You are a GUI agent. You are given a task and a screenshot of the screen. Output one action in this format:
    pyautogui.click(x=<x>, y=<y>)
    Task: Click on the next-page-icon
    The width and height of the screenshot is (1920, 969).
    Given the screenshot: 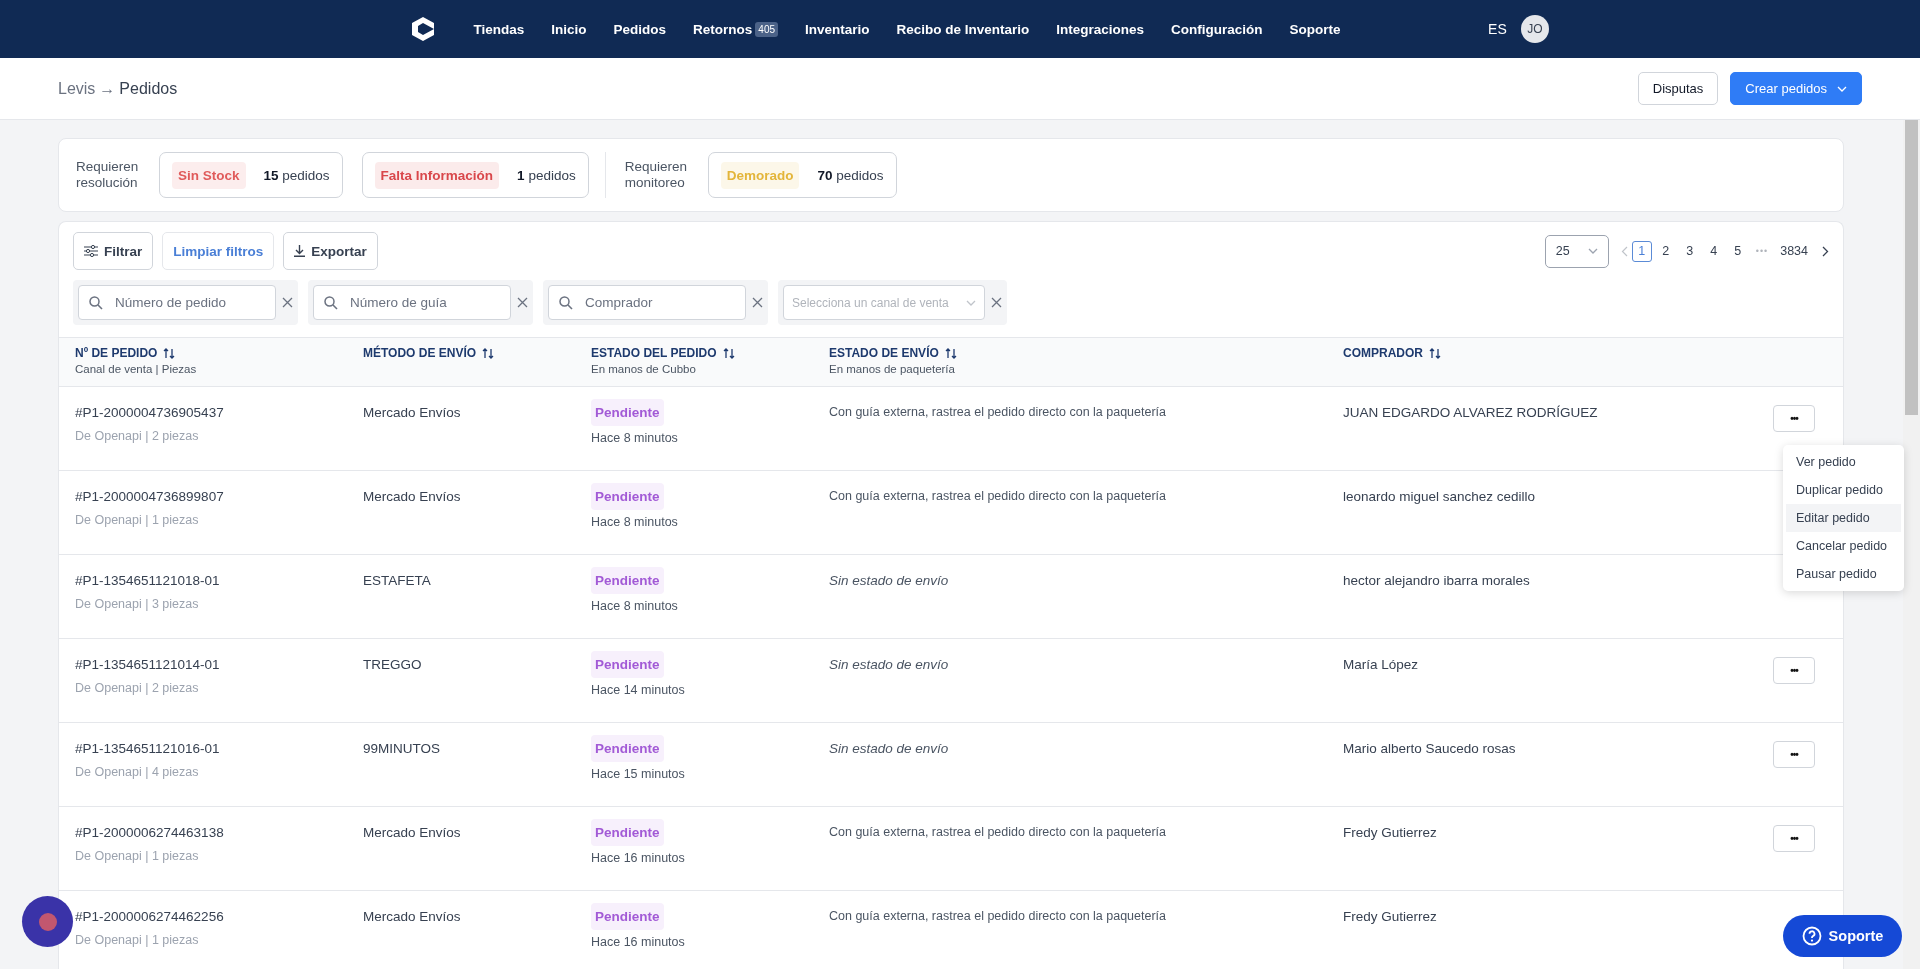 What is the action you would take?
    pyautogui.click(x=1825, y=251)
    